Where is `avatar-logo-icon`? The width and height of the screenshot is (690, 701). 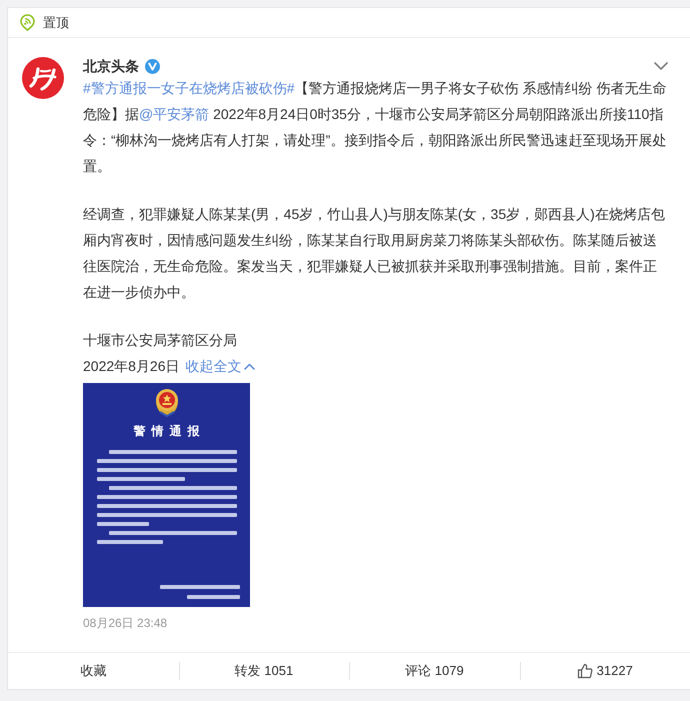 avatar-logo-icon is located at coordinates (43, 78).